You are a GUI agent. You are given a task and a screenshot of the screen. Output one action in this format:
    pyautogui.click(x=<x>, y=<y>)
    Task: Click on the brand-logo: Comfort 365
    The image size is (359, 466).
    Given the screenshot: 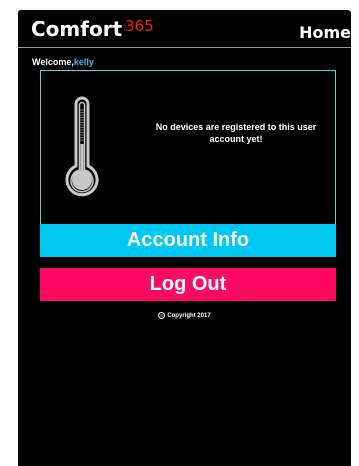 What is the action you would take?
    pyautogui.click(x=92, y=31)
    